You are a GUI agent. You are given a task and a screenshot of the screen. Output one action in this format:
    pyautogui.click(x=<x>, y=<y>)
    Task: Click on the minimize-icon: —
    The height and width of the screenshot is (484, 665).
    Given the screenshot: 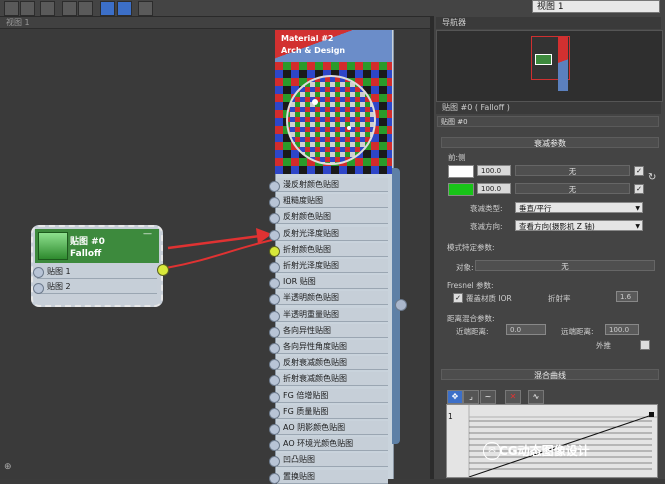 What is the action you would take?
    pyautogui.click(x=147, y=234)
    